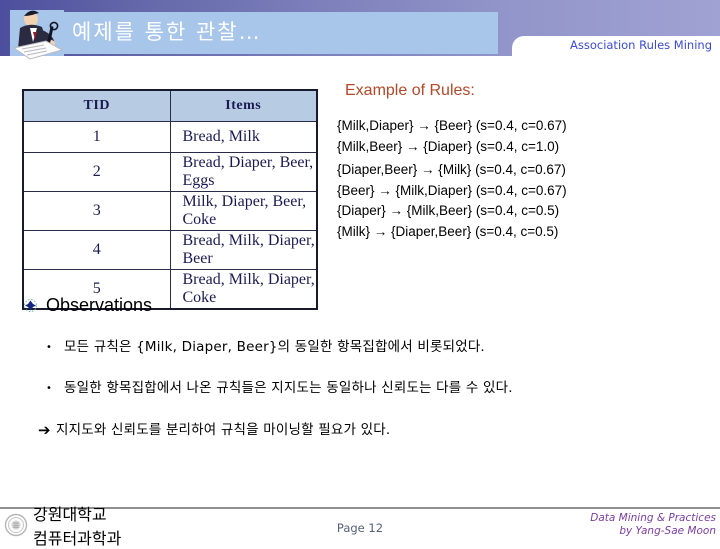 The image size is (720, 549). What do you see at coordinates (586, 525) in the screenshot?
I see `footer-credit: Data Mining & Practices by Yang-Sae Moon` at bounding box center [586, 525].